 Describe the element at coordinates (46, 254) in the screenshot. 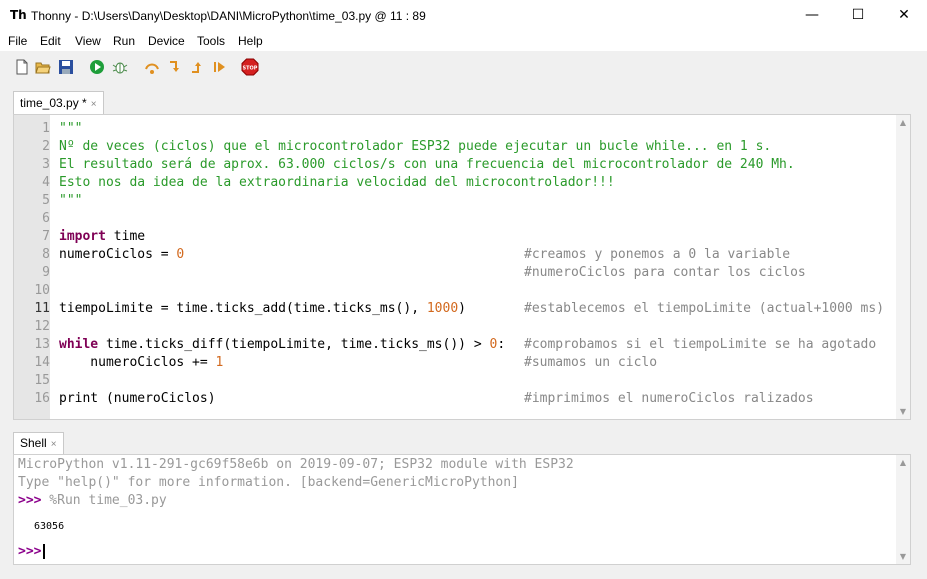

I see `line-number: 8` at that location.